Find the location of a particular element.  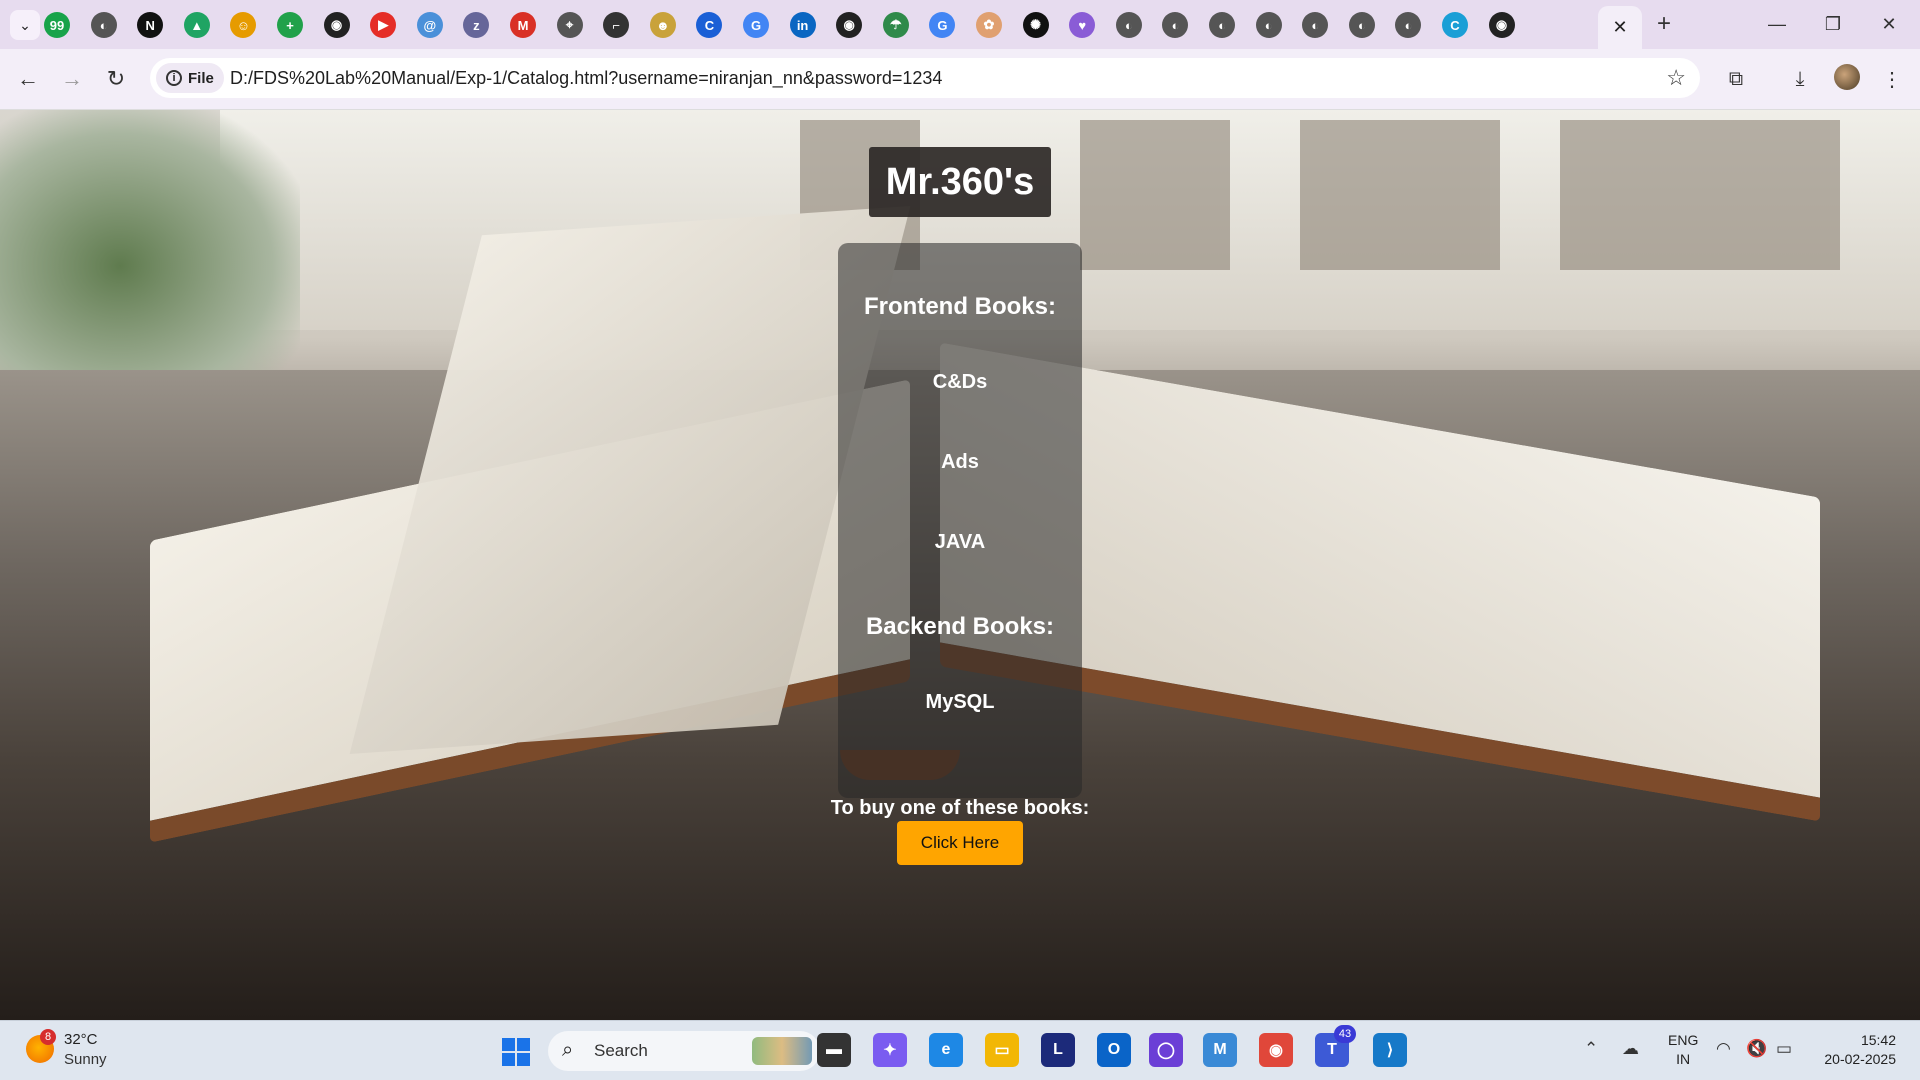

compass-icon: ⌖ is located at coordinates (569, 25).